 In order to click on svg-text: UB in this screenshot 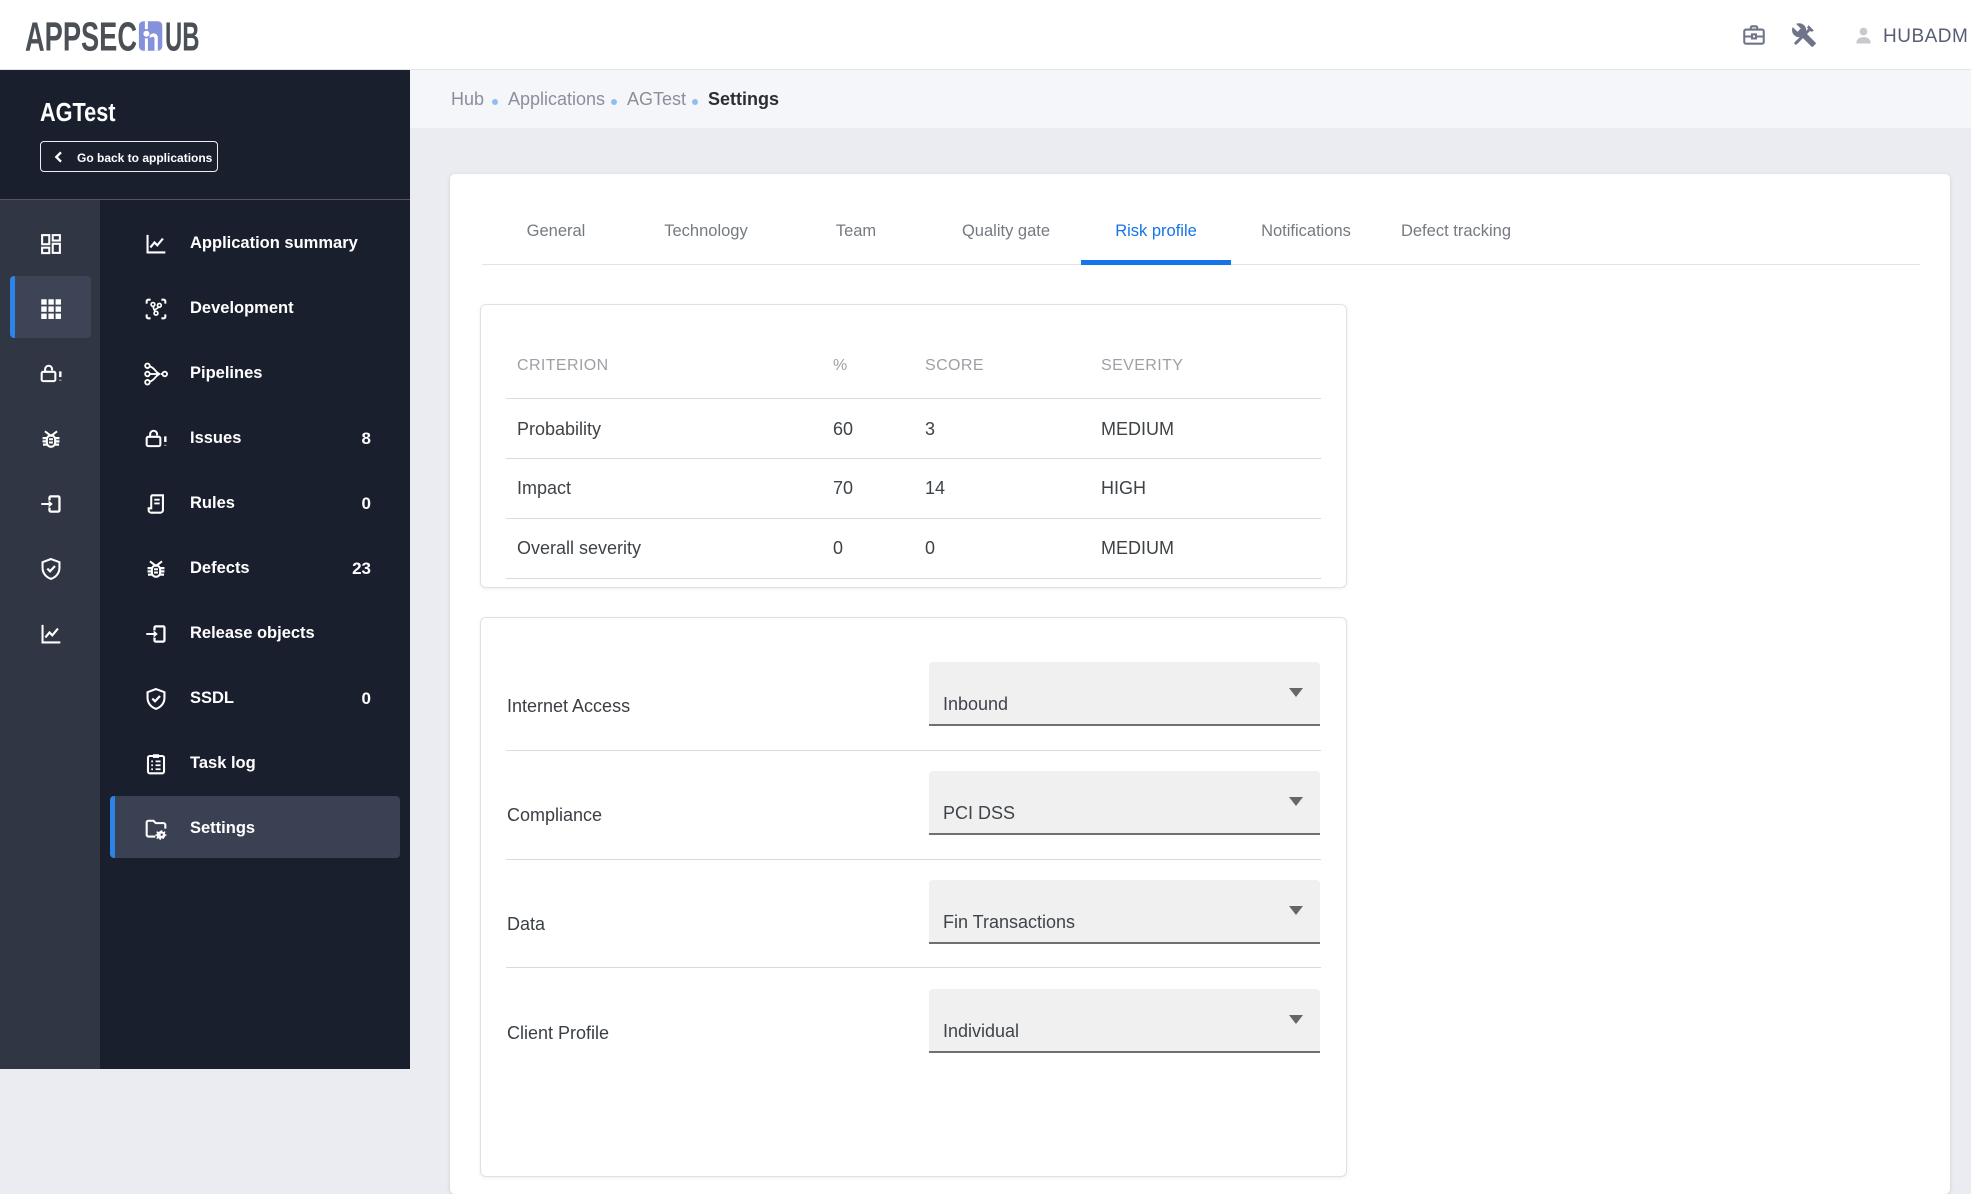, I will do `click(182, 37)`.